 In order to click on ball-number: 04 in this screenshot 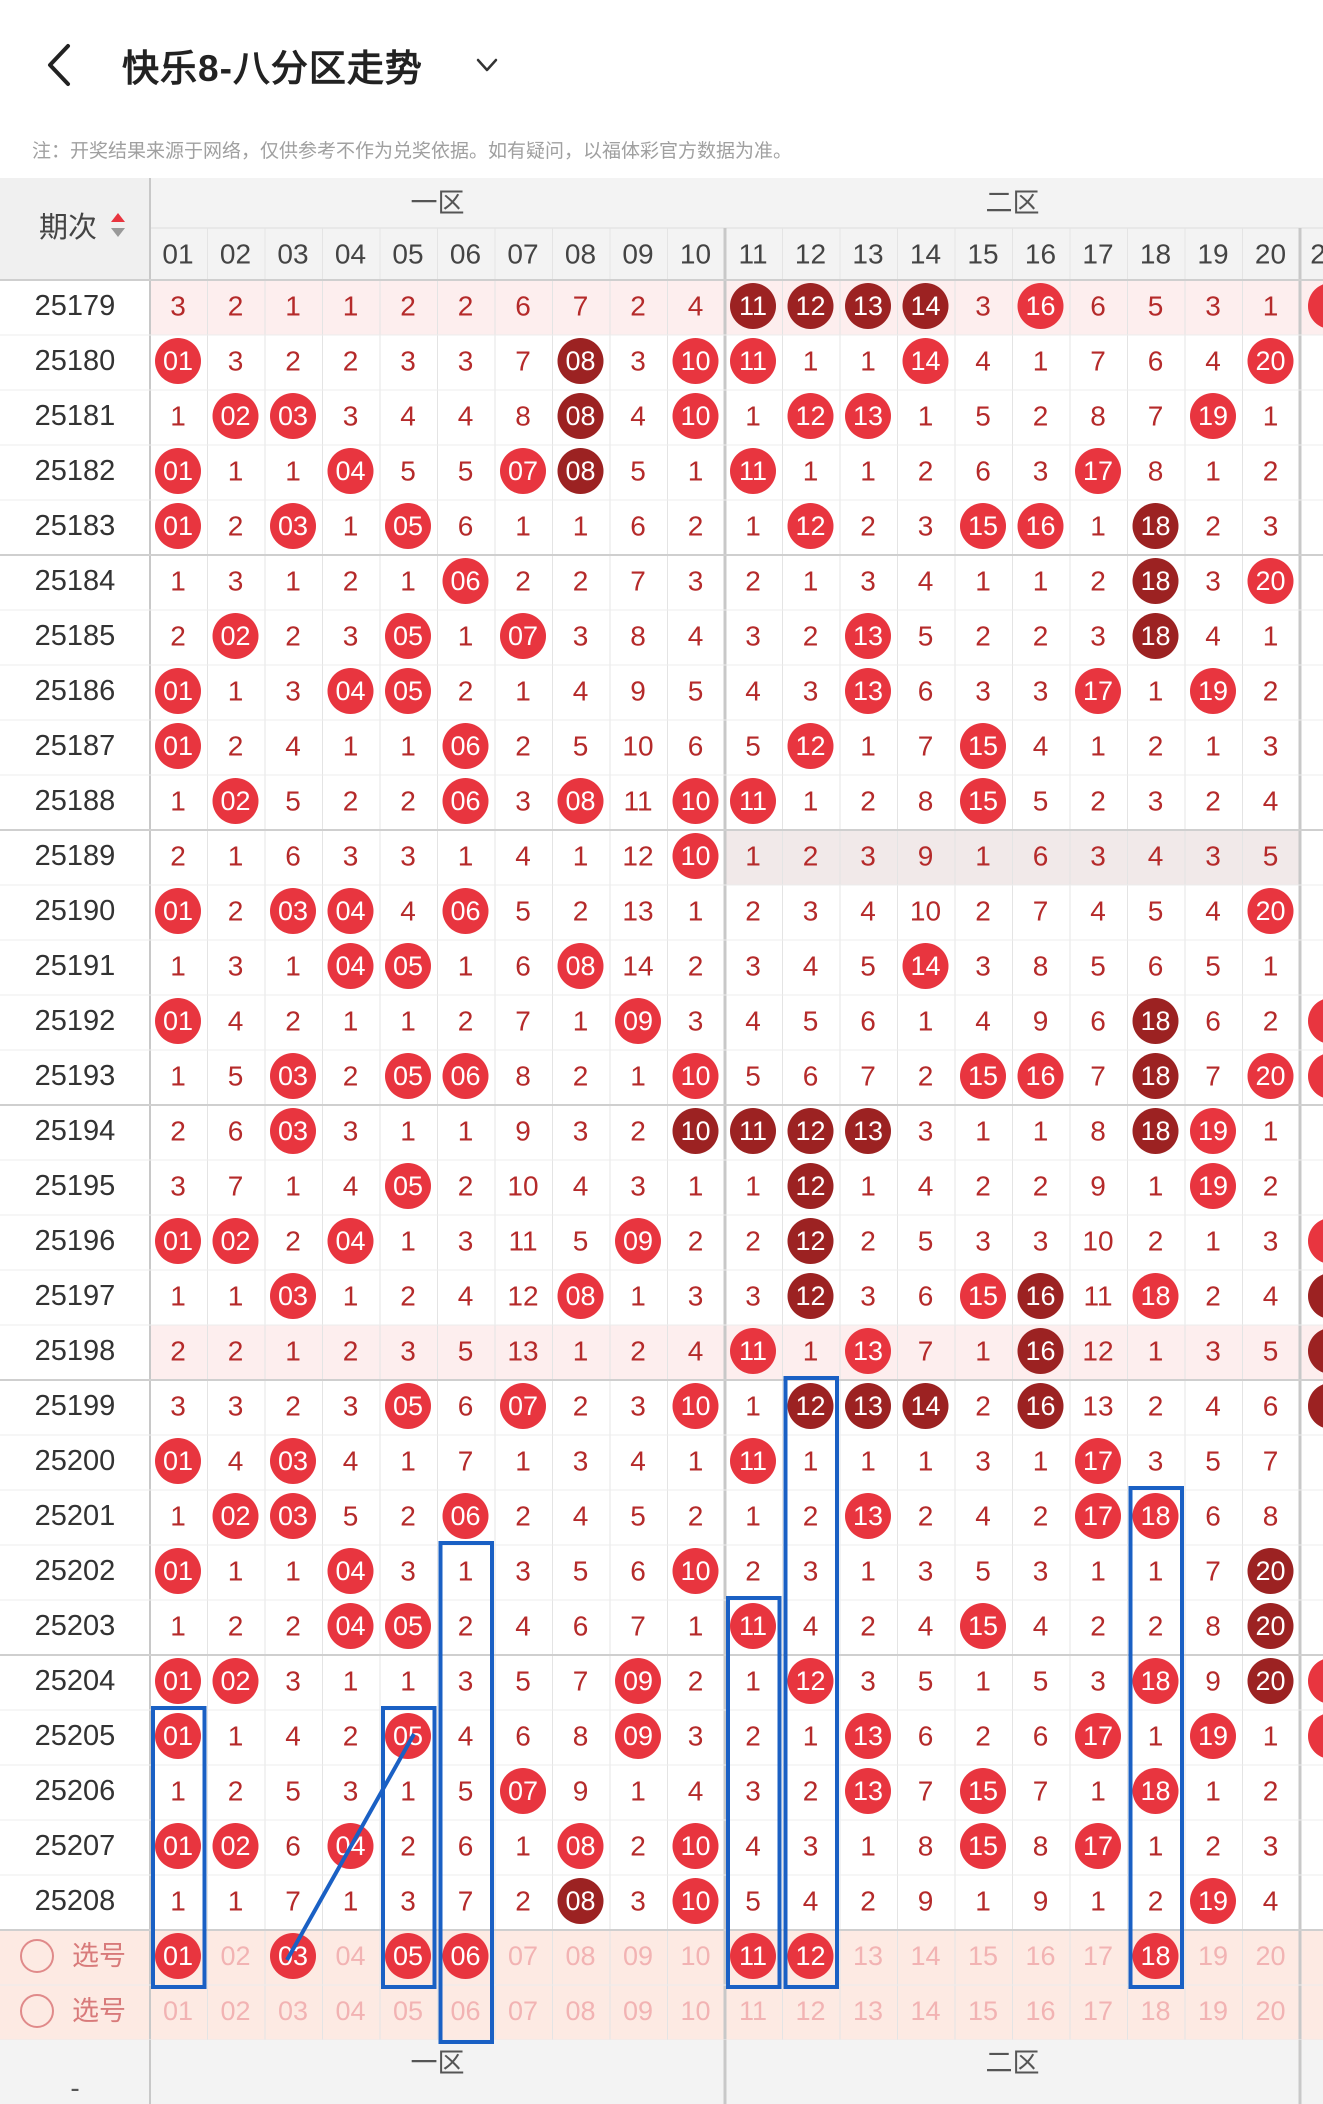, I will do `click(350, 1241)`.